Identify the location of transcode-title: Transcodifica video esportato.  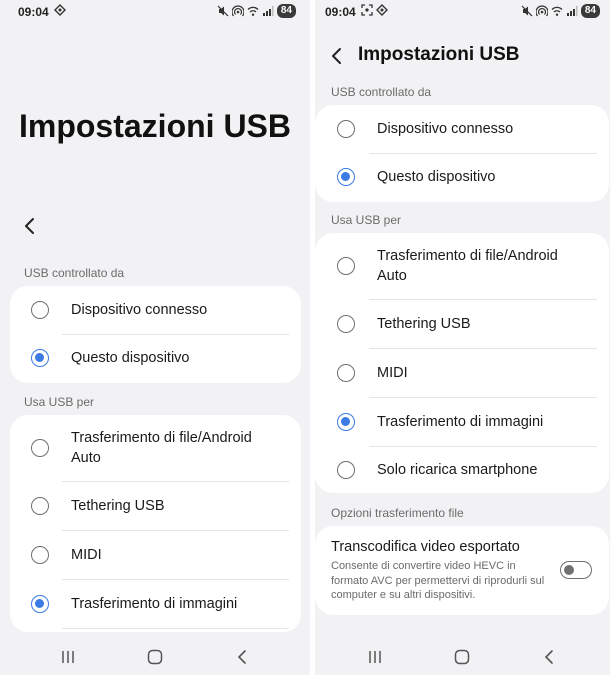
(425, 547).